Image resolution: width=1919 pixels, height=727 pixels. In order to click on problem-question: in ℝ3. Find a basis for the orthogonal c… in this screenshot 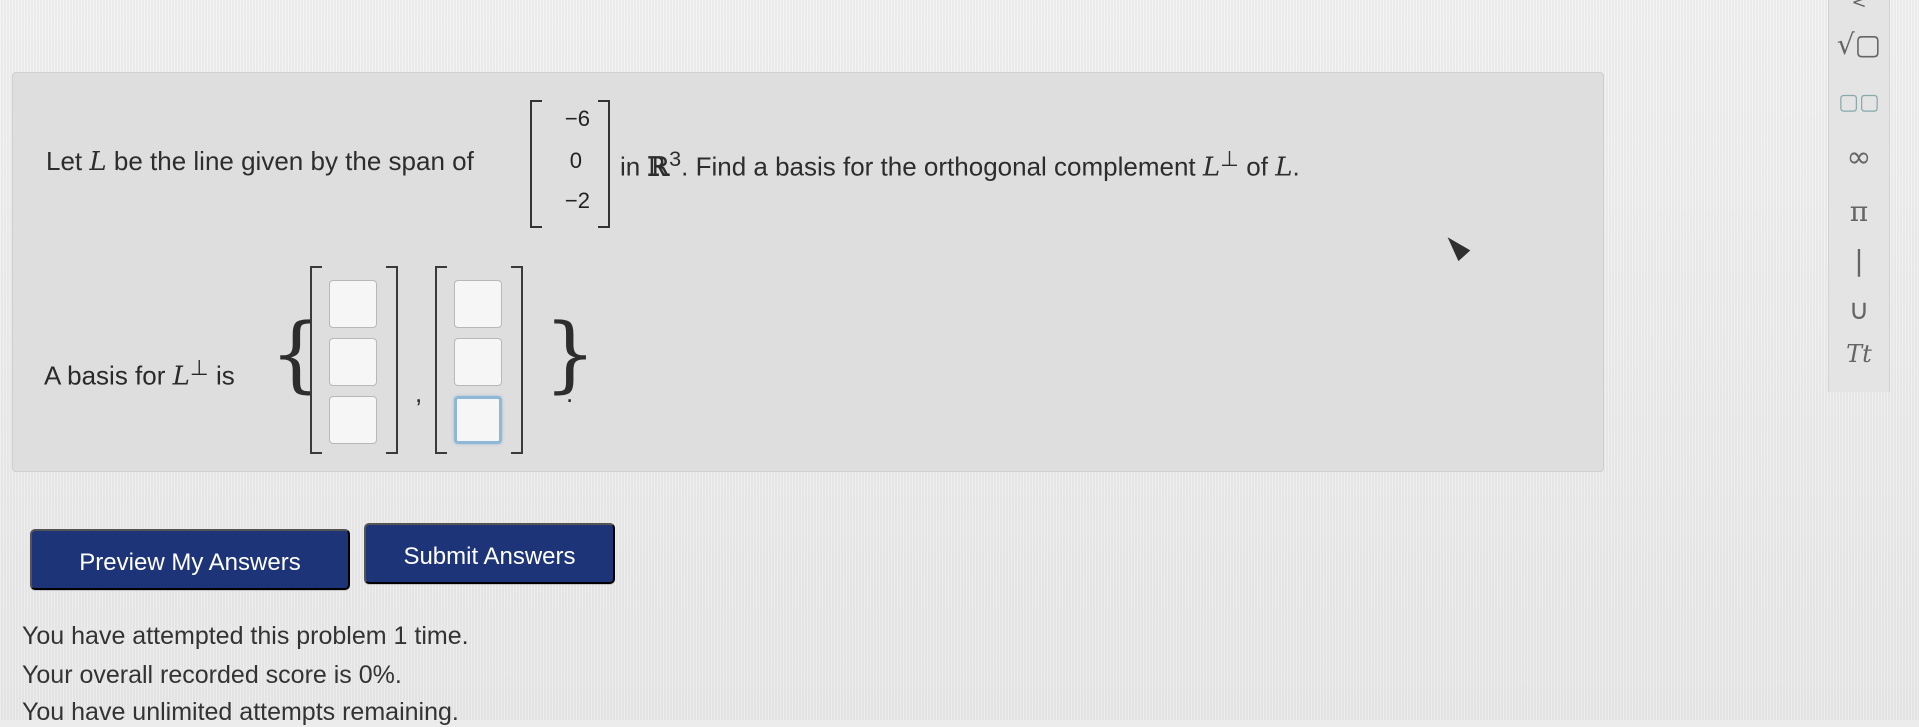, I will do `click(960, 164)`.